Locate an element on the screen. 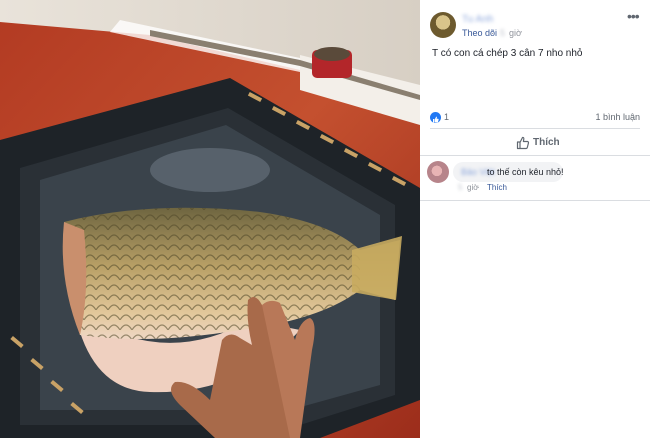 The height and width of the screenshot is (438, 650). like-reaction-icon is located at coordinates (435, 117).